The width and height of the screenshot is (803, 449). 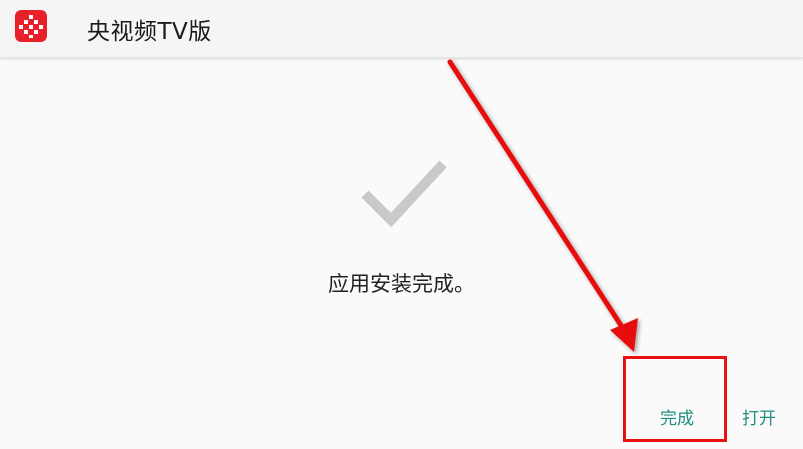 What do you see at coordinates (401, 29) in the screenshot?
I see `title-bar: 央视频TV版` at bounding box center [401, 29].